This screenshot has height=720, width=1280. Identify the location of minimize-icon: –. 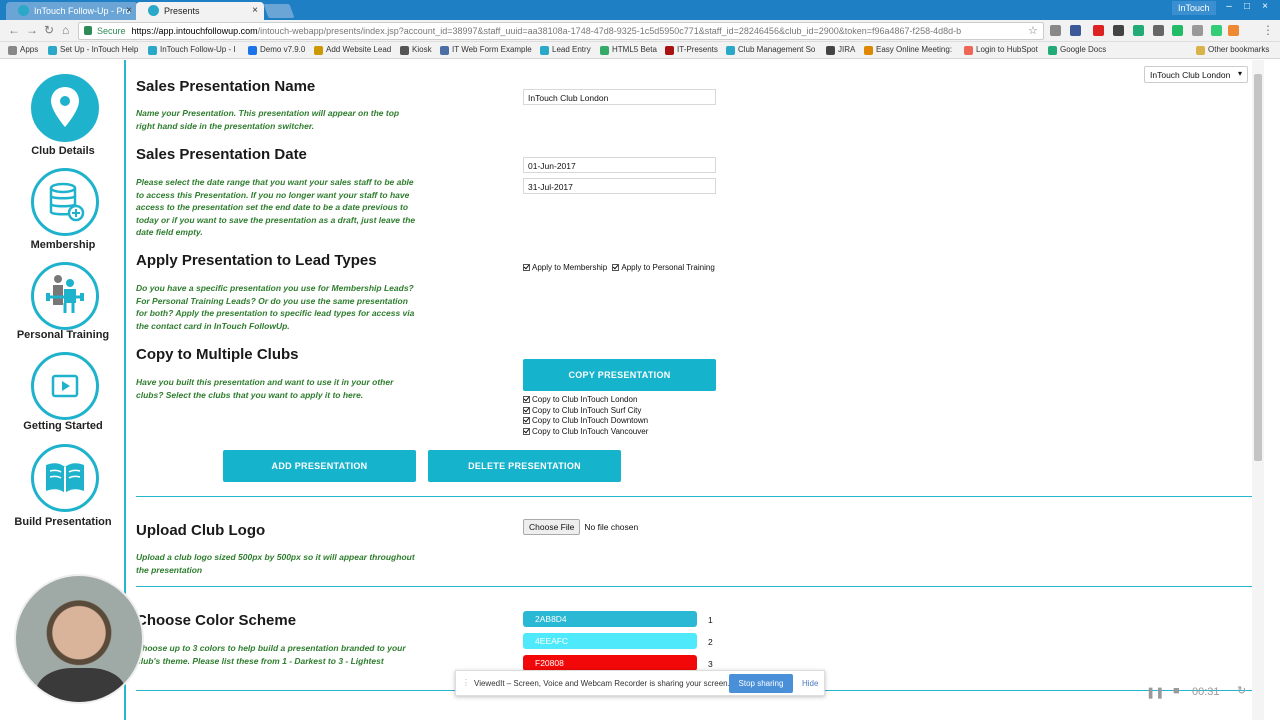
(1229, 6).